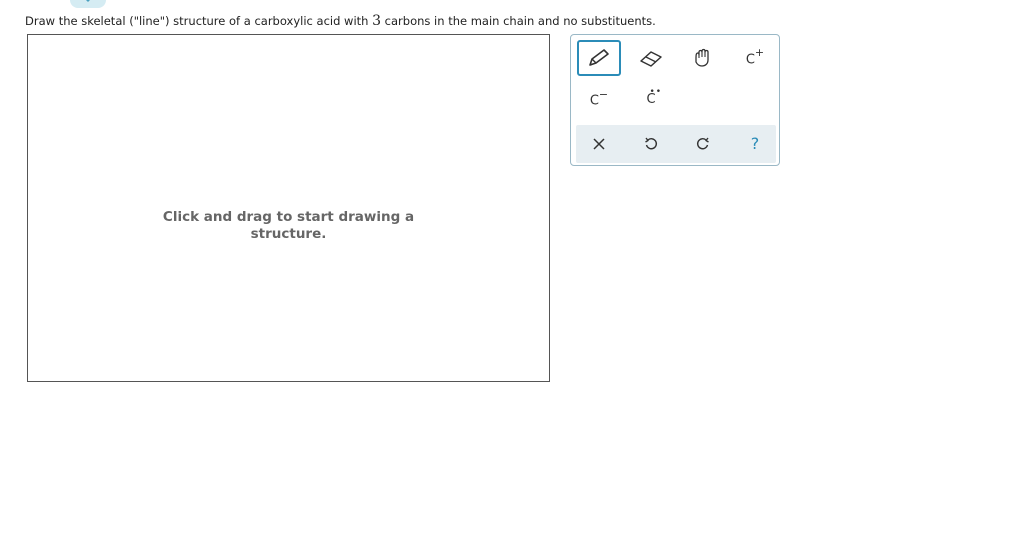  I want to click on undo-button, so click(651, 144).